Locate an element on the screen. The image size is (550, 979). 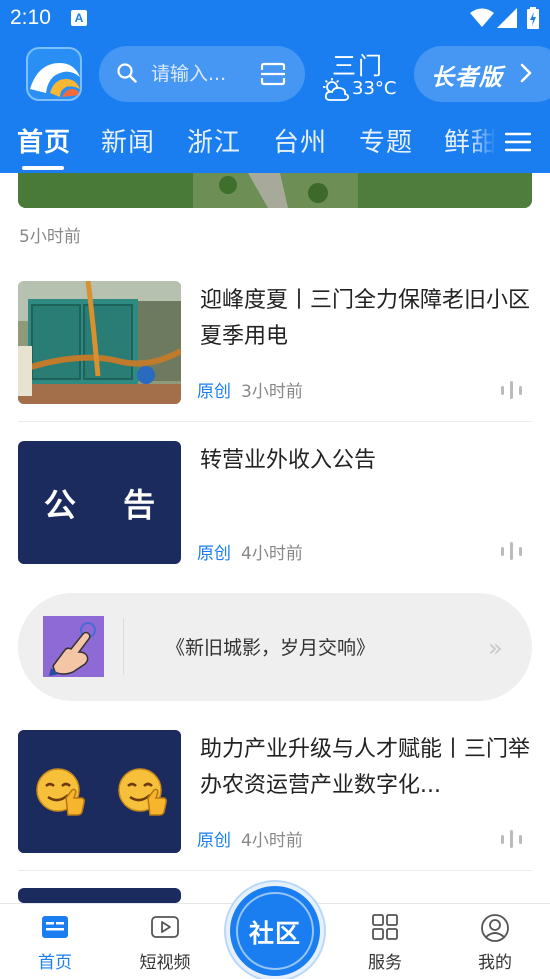
channel-tabs: 首页 新闻 浙江 台州 专题 鲜甜 is located at coordinates (275, 142).